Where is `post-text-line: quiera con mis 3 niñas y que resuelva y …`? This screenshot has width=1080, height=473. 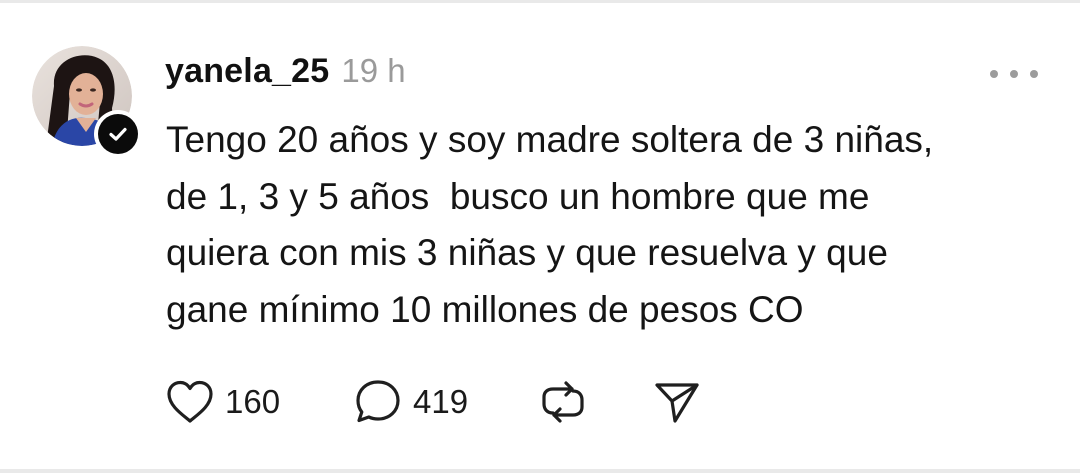
post-text-line: quiera con mis 3 niñas y que resuelva y … is located at coordinates (527, 252).